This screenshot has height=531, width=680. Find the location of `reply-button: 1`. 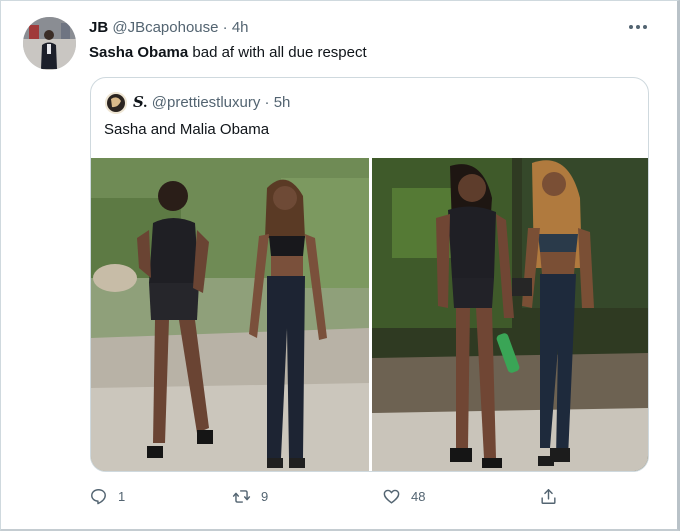

reply-button: 1 is located at coordinates (107, 496).